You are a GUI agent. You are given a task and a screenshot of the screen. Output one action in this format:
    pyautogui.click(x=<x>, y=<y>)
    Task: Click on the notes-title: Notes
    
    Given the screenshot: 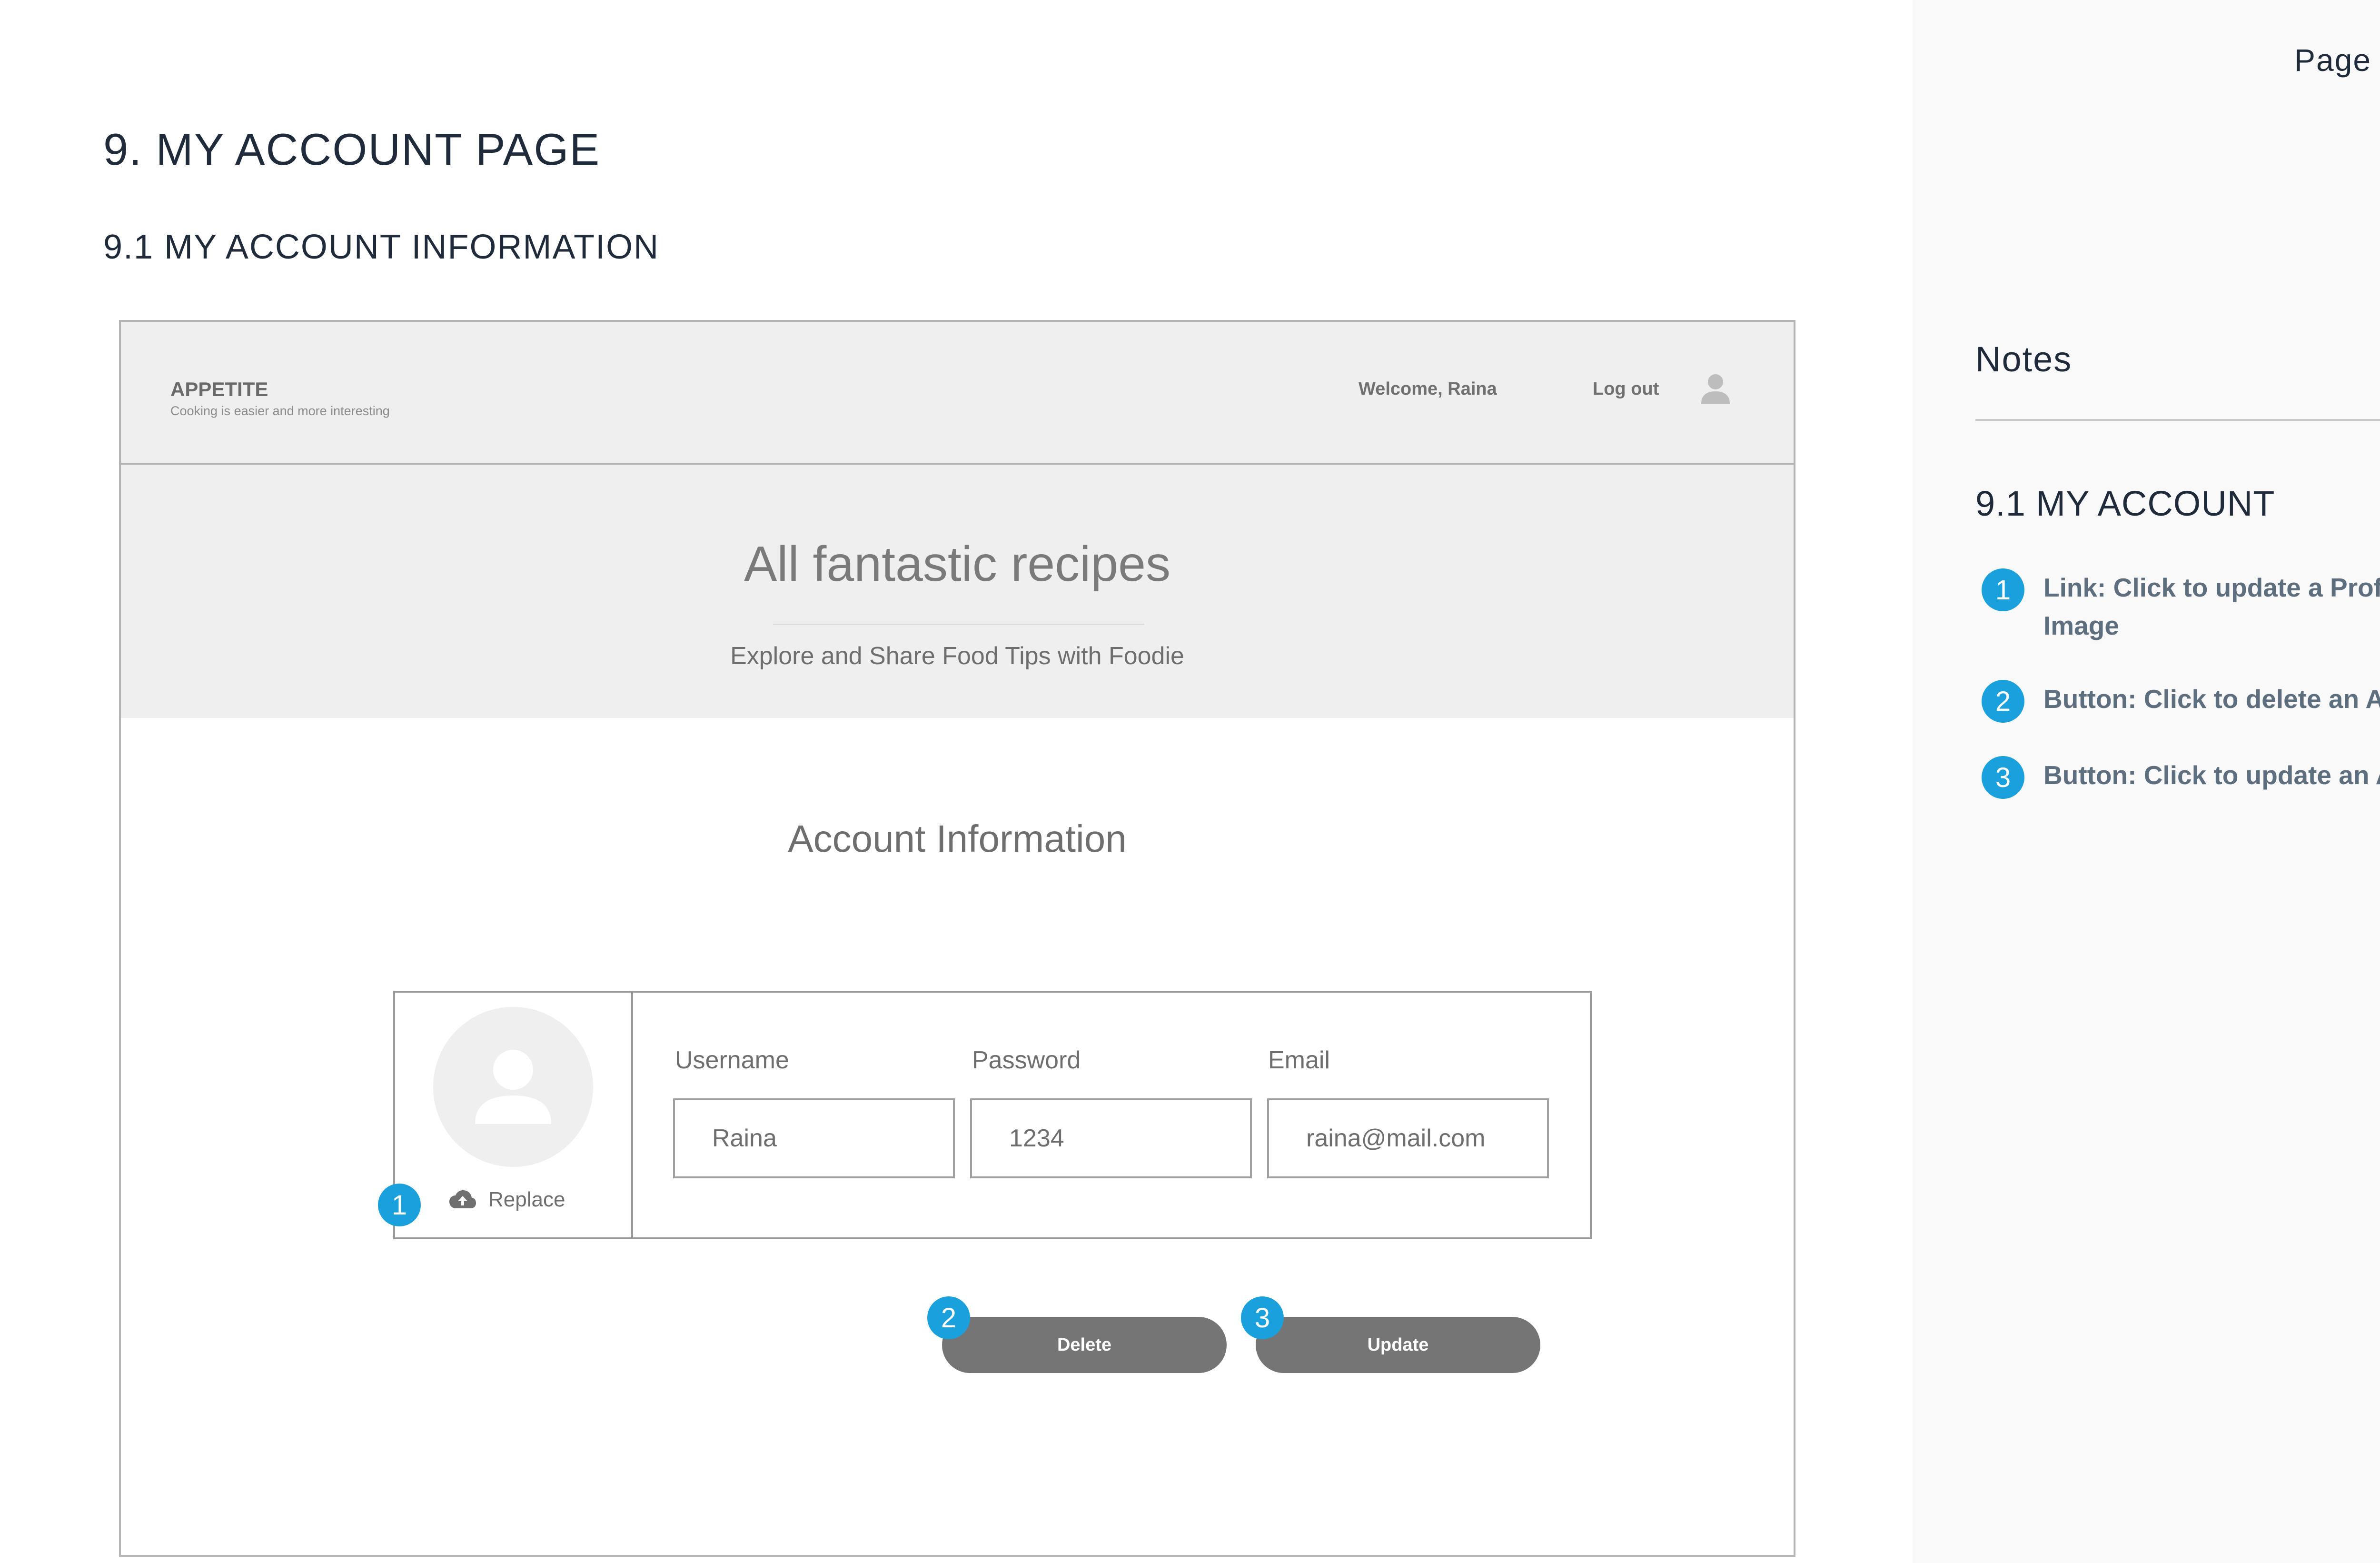 What is the action you would take?
    pyautogui.click(x=2024, y=359)
    